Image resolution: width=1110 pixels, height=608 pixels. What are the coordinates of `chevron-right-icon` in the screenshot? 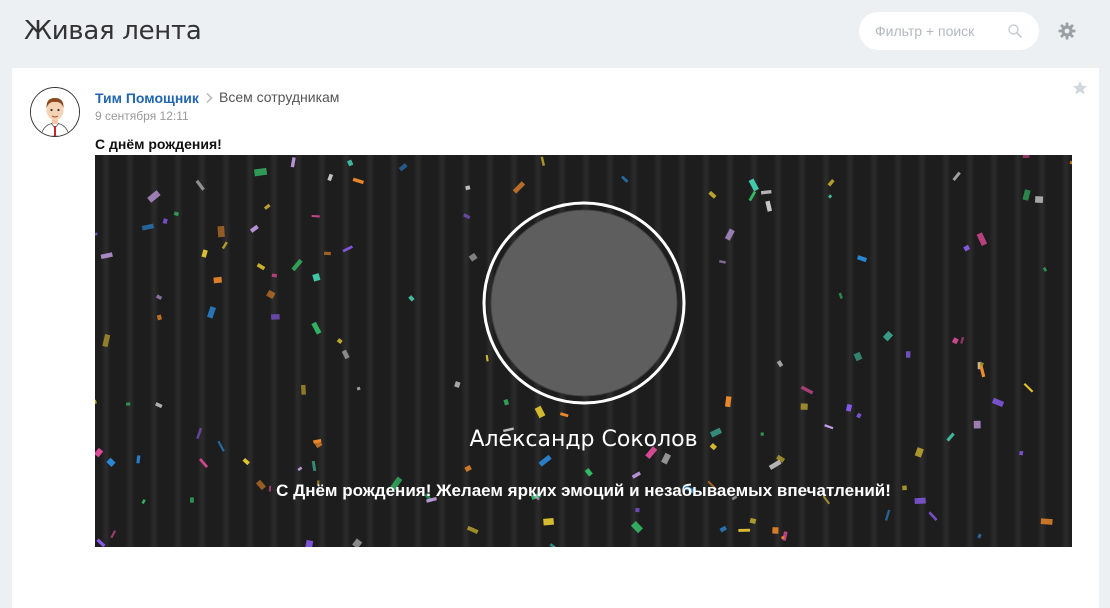 It's located at (209, 98).